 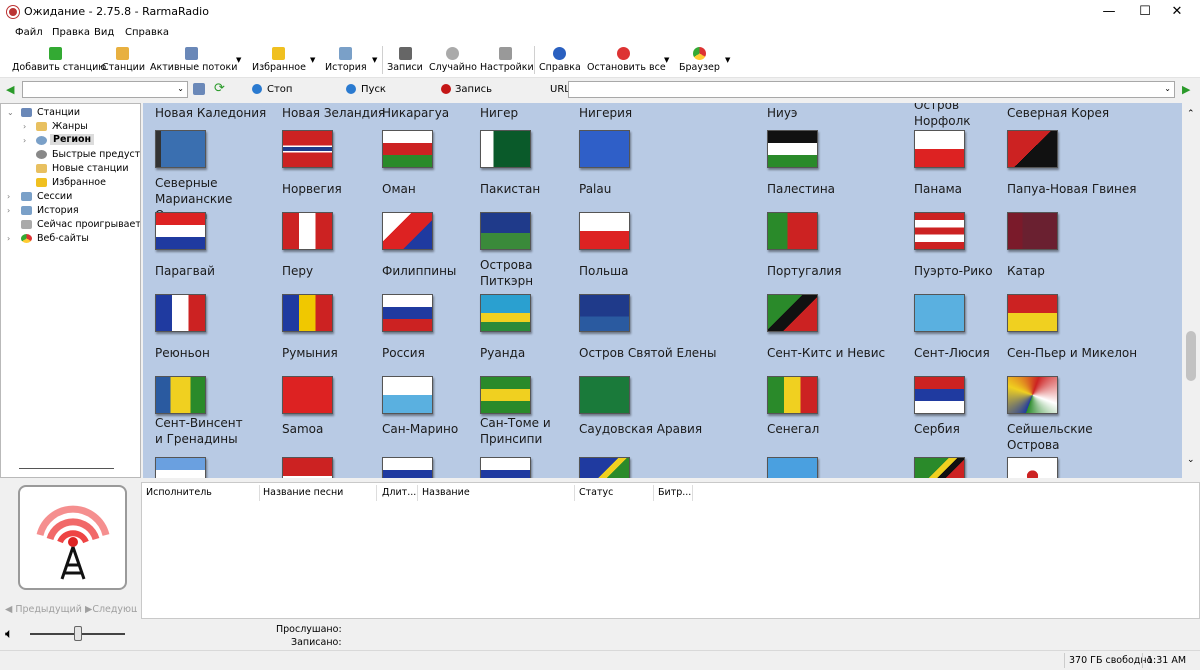 I want to click on volume-thumb, so click(x=78, y=633).